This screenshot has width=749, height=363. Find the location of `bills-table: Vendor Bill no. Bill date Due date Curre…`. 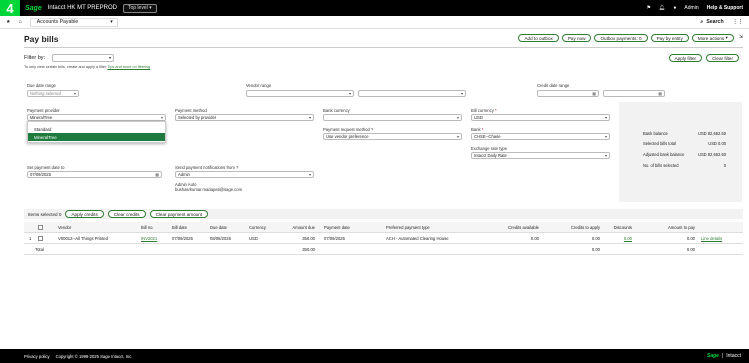

bills-table: Vendor Bill no. Bill date Due date Curre… is located at coordinates (383, 238).